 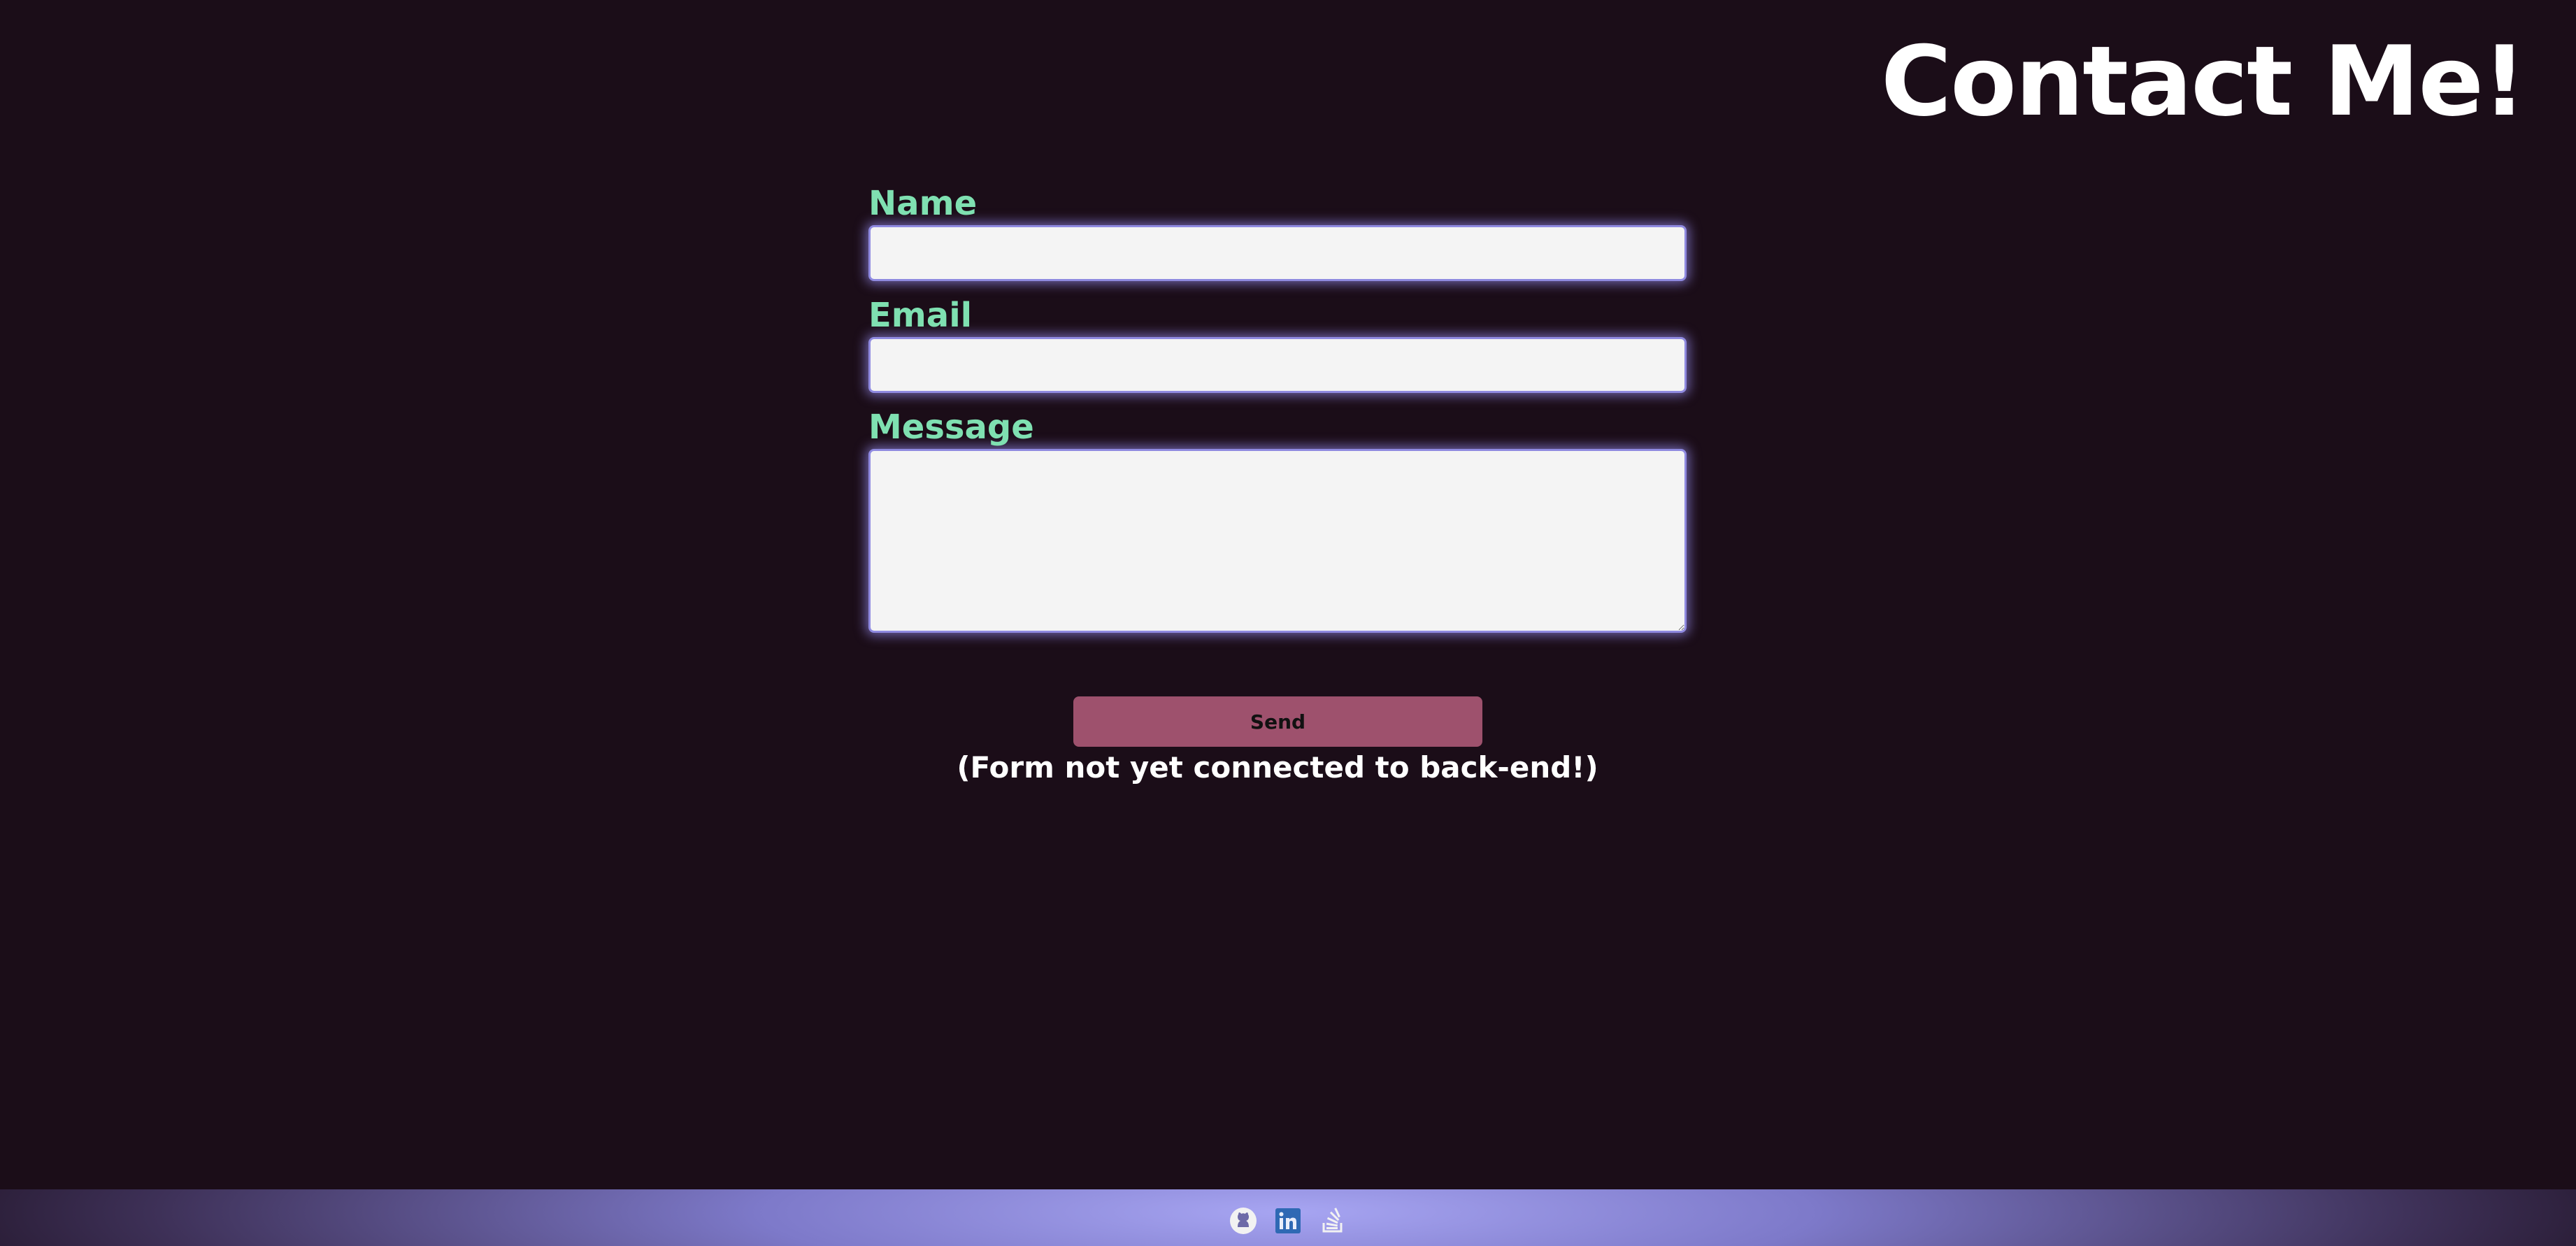 I want to click on github-icon, so click(x=1243, y=1220).